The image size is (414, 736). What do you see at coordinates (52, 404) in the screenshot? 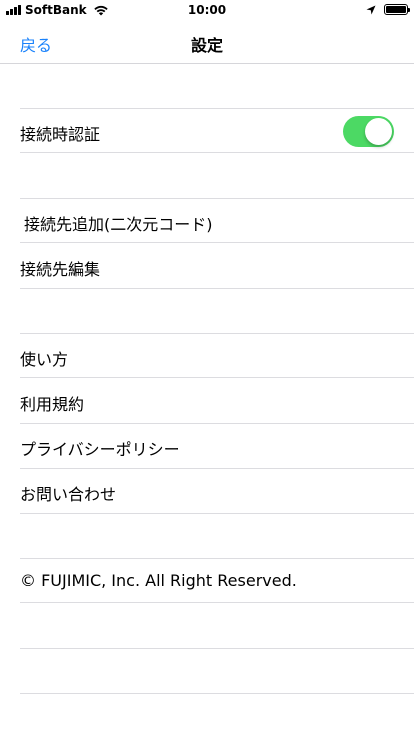
I see `terms-label: 利用規約` at bounding box center [52, 404].